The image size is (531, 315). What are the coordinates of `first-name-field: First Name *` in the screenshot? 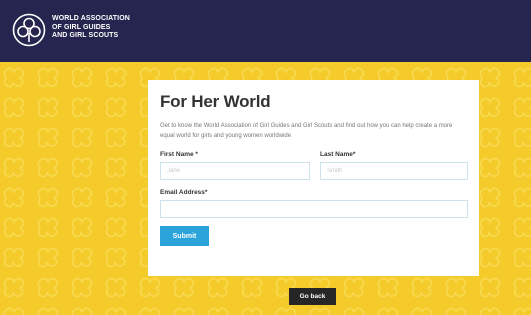 It's located at (235, 165).